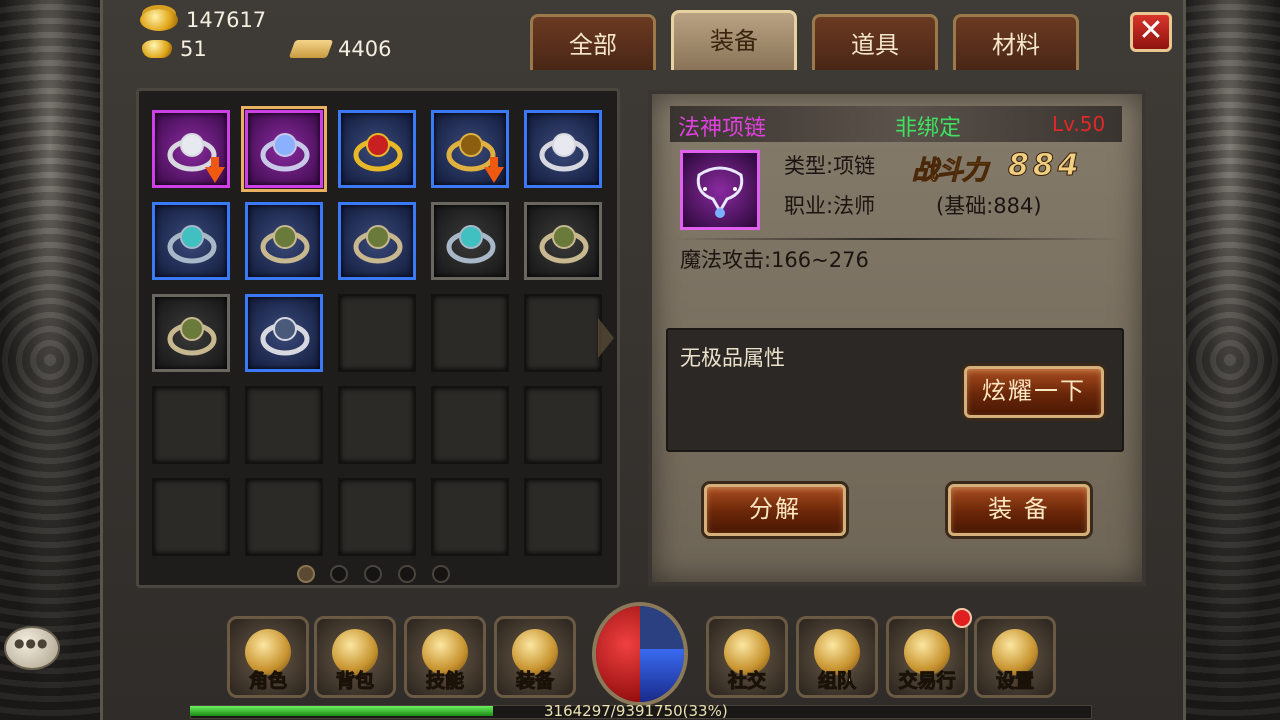  Describe the element at coordinates (734, 40) in the screenshot. I see `tab-equipment: 装备` at that location.